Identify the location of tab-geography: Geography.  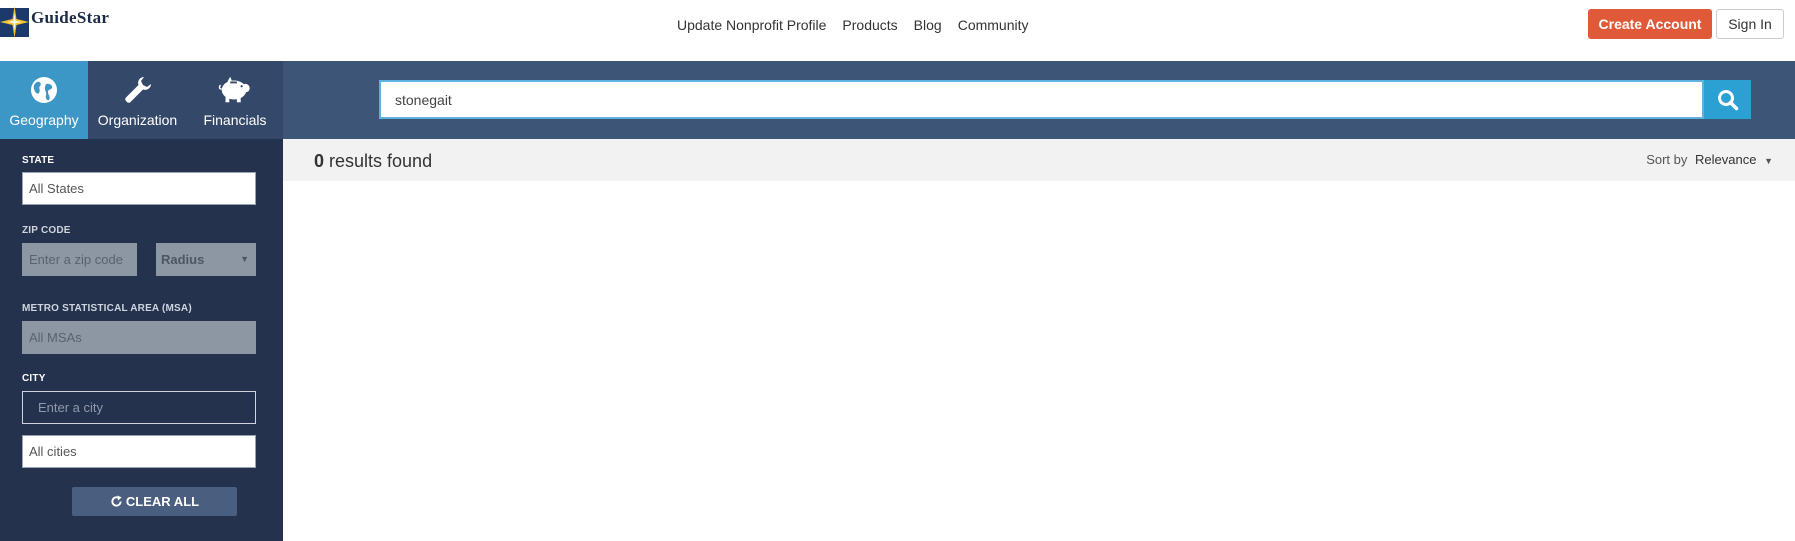
(44, 100).